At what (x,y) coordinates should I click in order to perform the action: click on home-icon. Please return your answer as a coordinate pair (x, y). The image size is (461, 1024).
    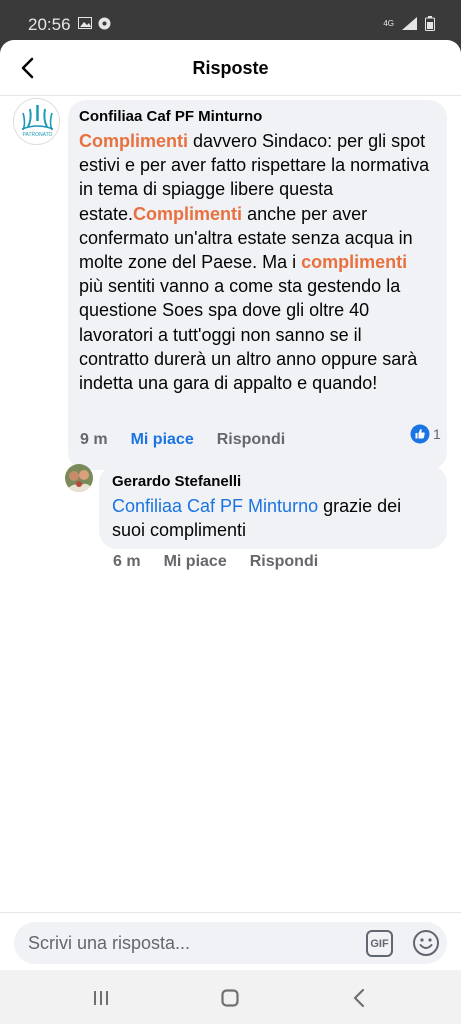
    Looking at the image, I should click on (230, 998).